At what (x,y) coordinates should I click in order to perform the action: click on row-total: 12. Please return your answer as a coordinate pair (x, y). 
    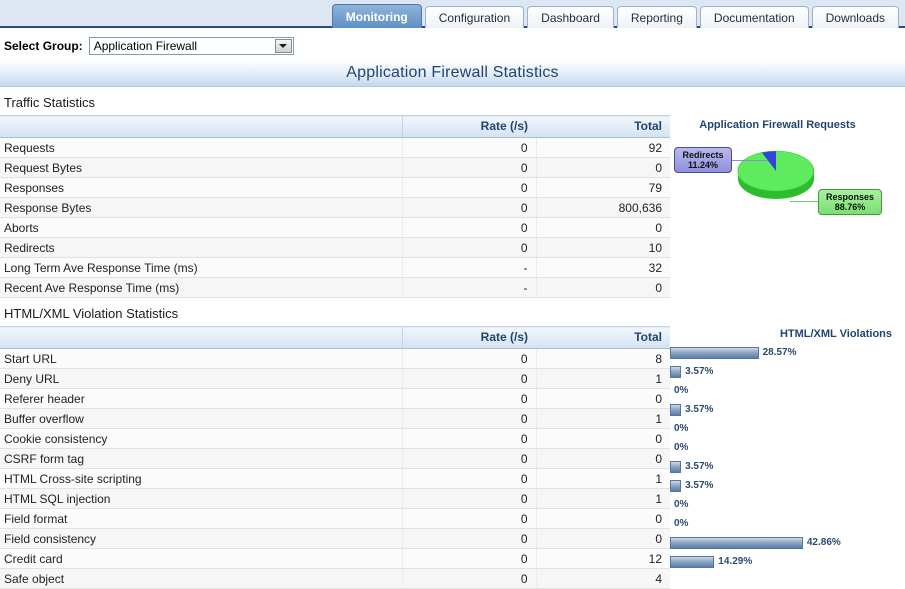
    Looking at the image, I should click on (603, 558).